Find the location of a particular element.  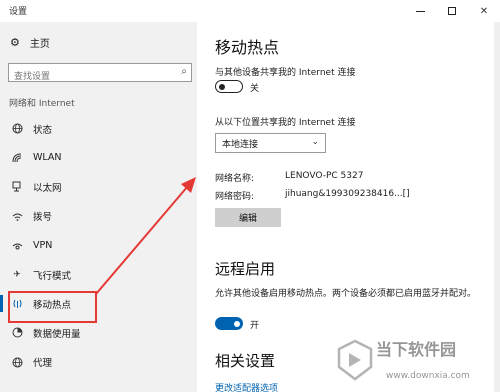

sidebar-home: ⚙ 主页 is located at coordinates (30, 42).